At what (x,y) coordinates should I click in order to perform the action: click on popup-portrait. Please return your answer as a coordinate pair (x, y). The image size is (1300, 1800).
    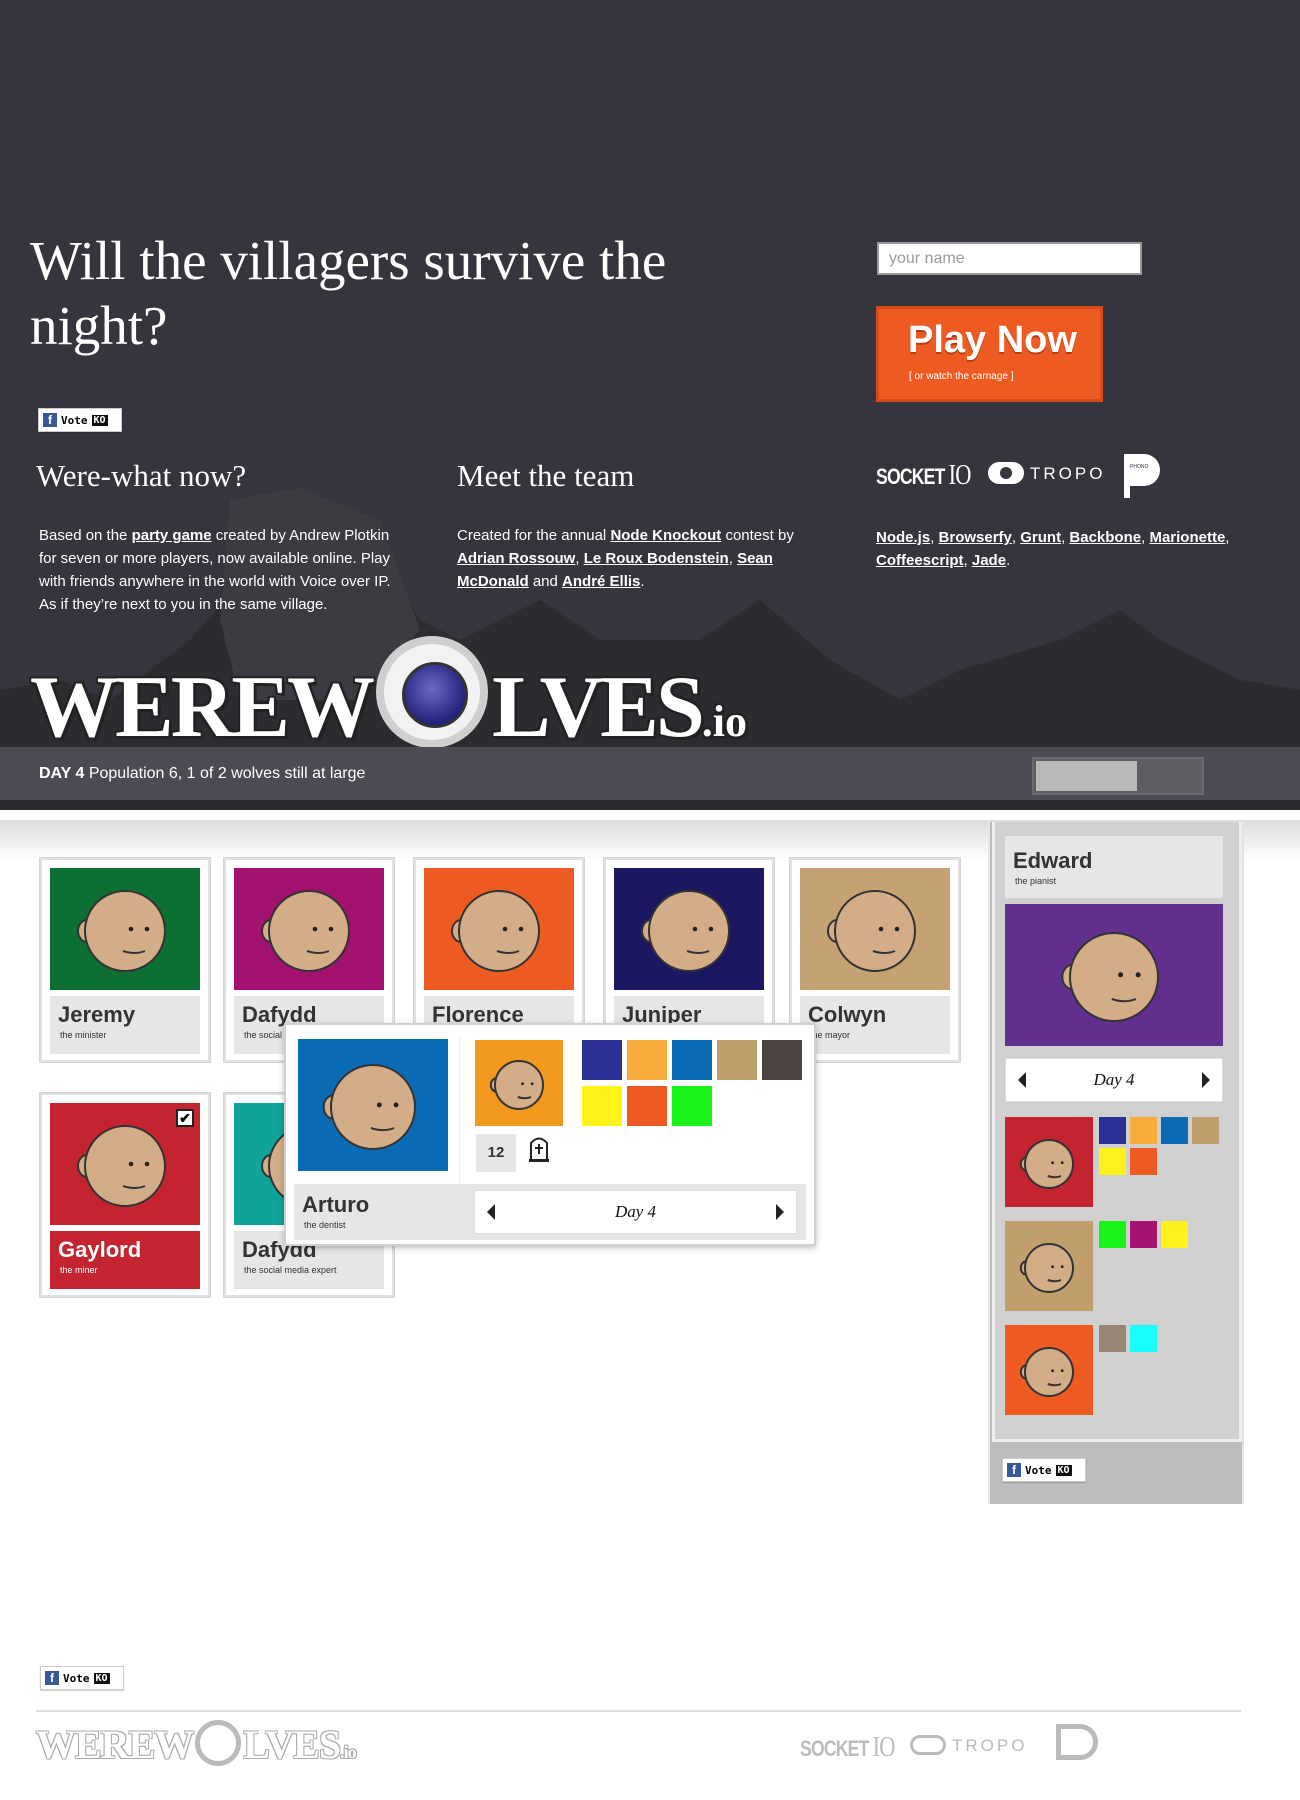
    Looking at the image, I should click on (373, 1105).